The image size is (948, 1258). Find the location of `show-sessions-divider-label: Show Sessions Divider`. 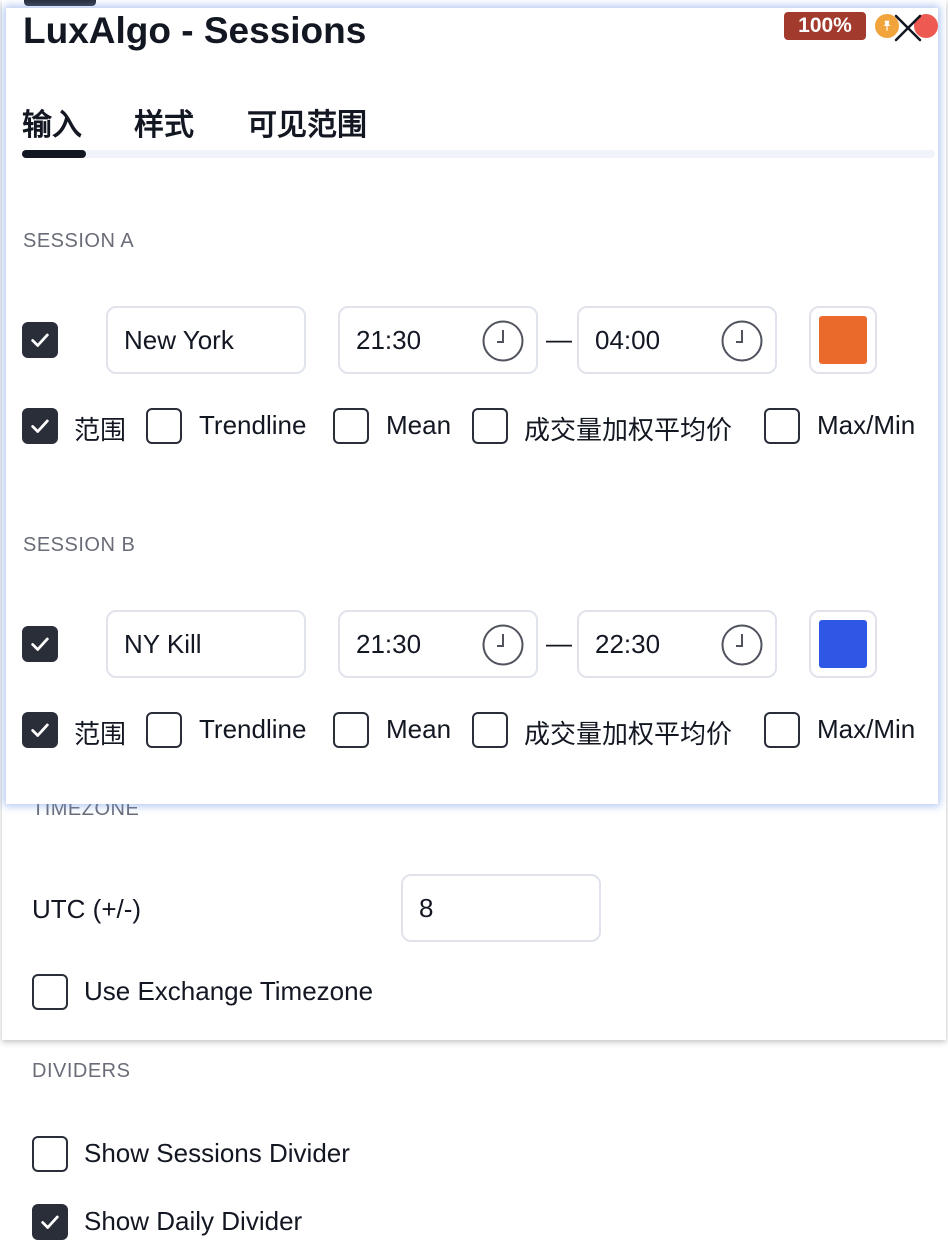

show-sessions-divider-label: Show Sessions Divider is located at coordinates (217, 1153).